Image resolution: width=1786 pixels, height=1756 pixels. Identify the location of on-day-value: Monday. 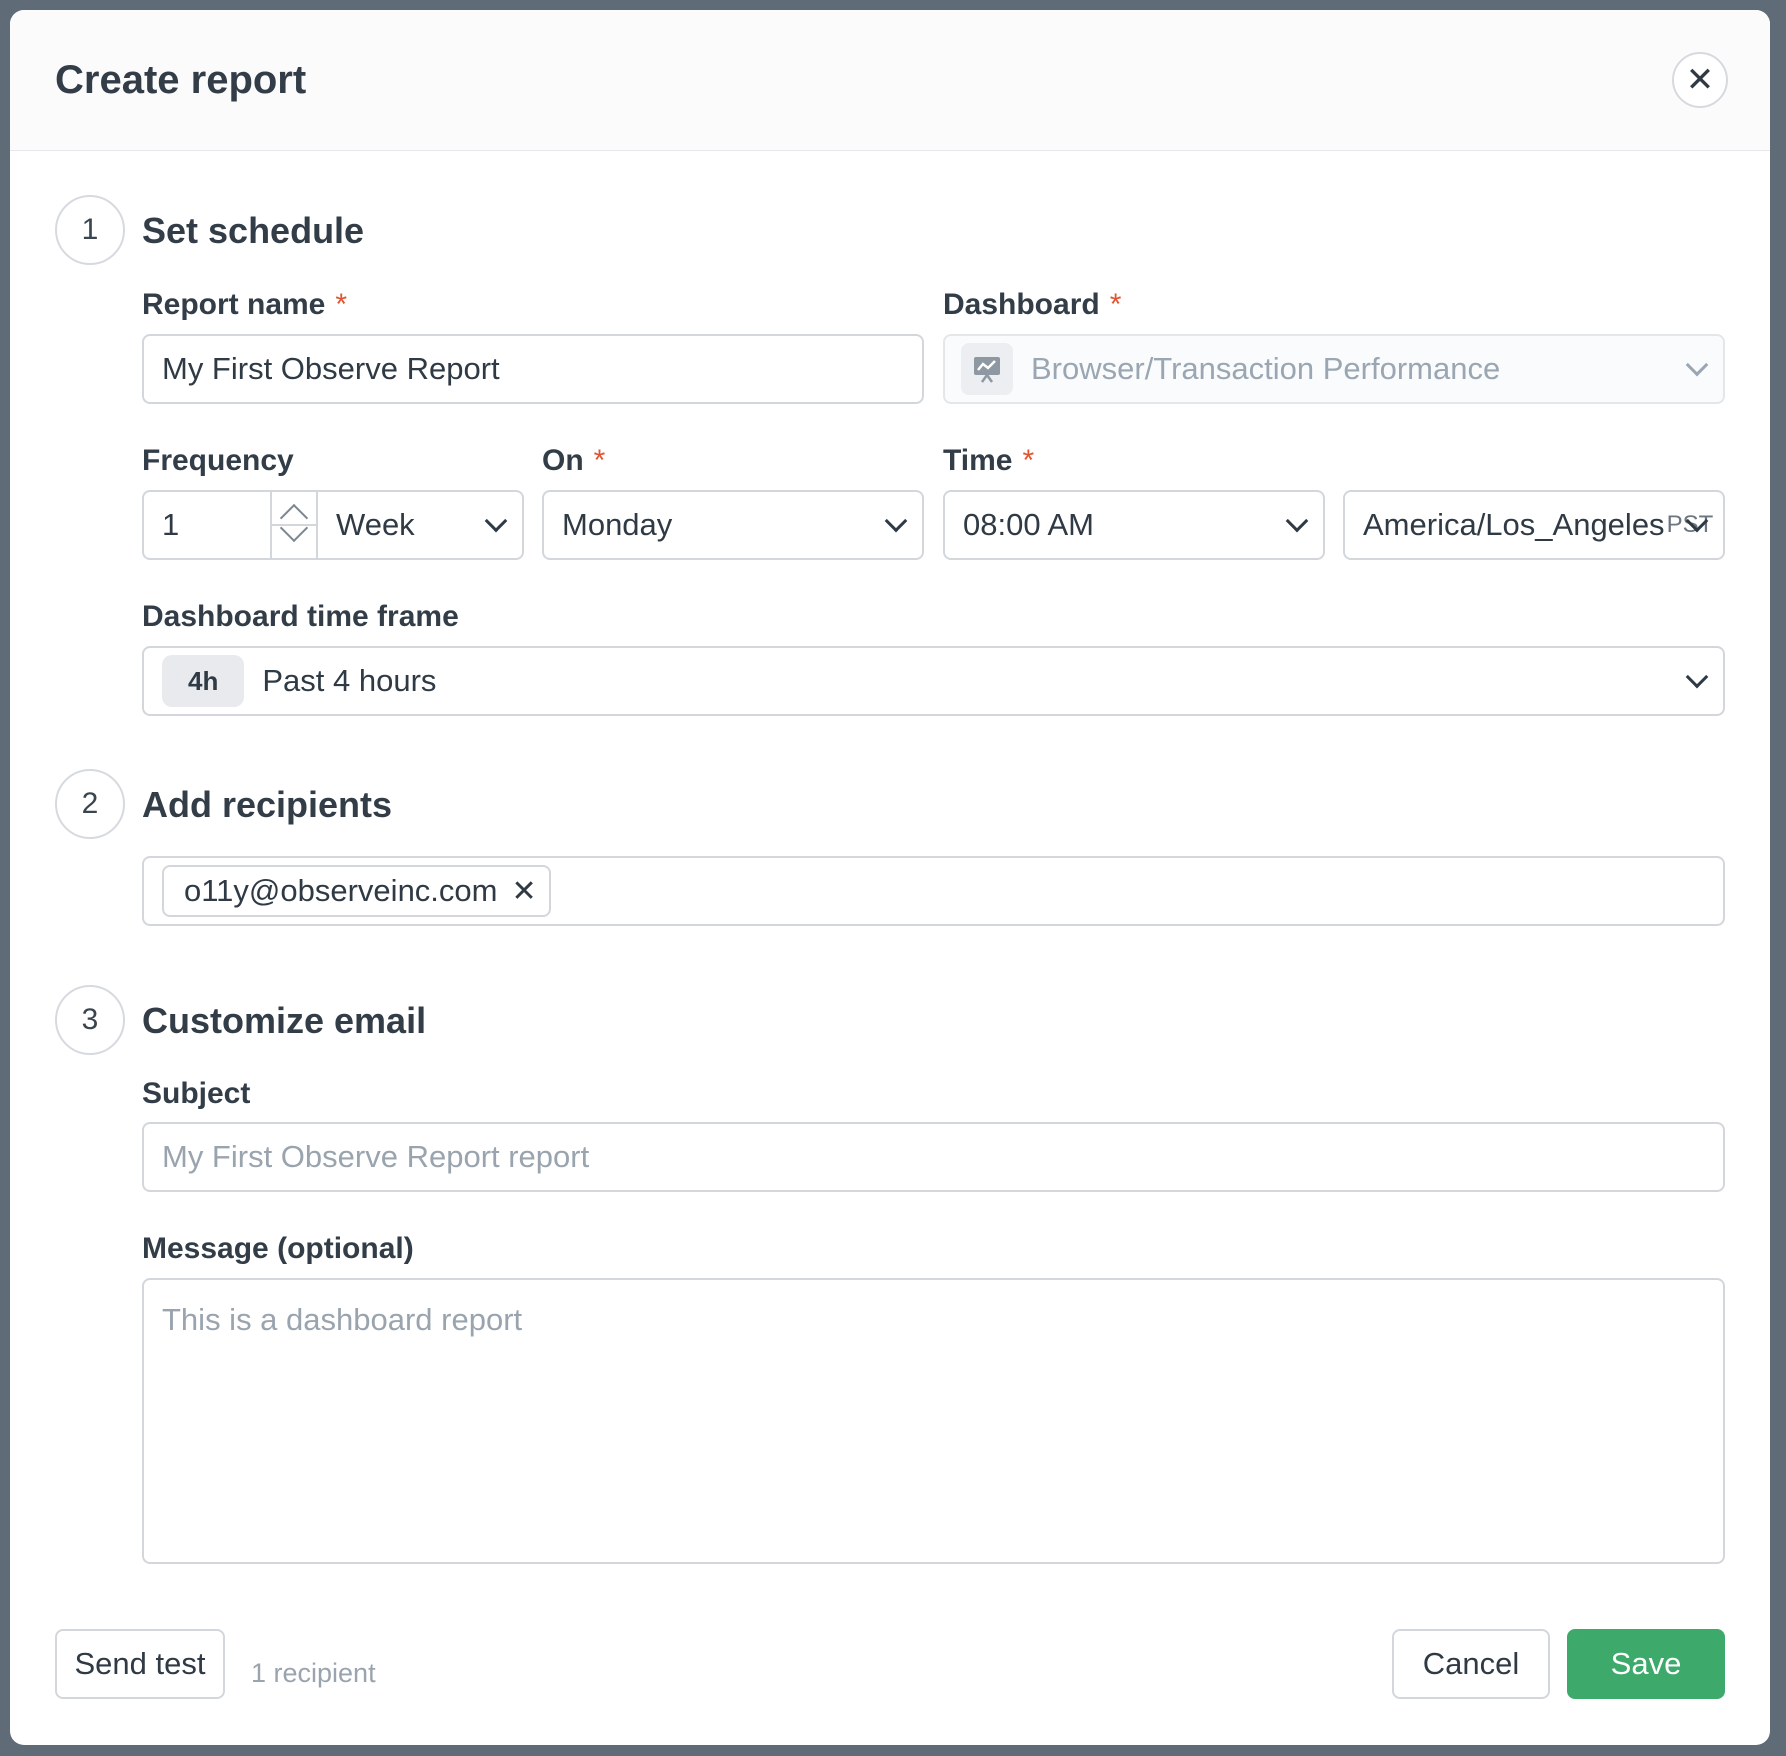
(617, 524).